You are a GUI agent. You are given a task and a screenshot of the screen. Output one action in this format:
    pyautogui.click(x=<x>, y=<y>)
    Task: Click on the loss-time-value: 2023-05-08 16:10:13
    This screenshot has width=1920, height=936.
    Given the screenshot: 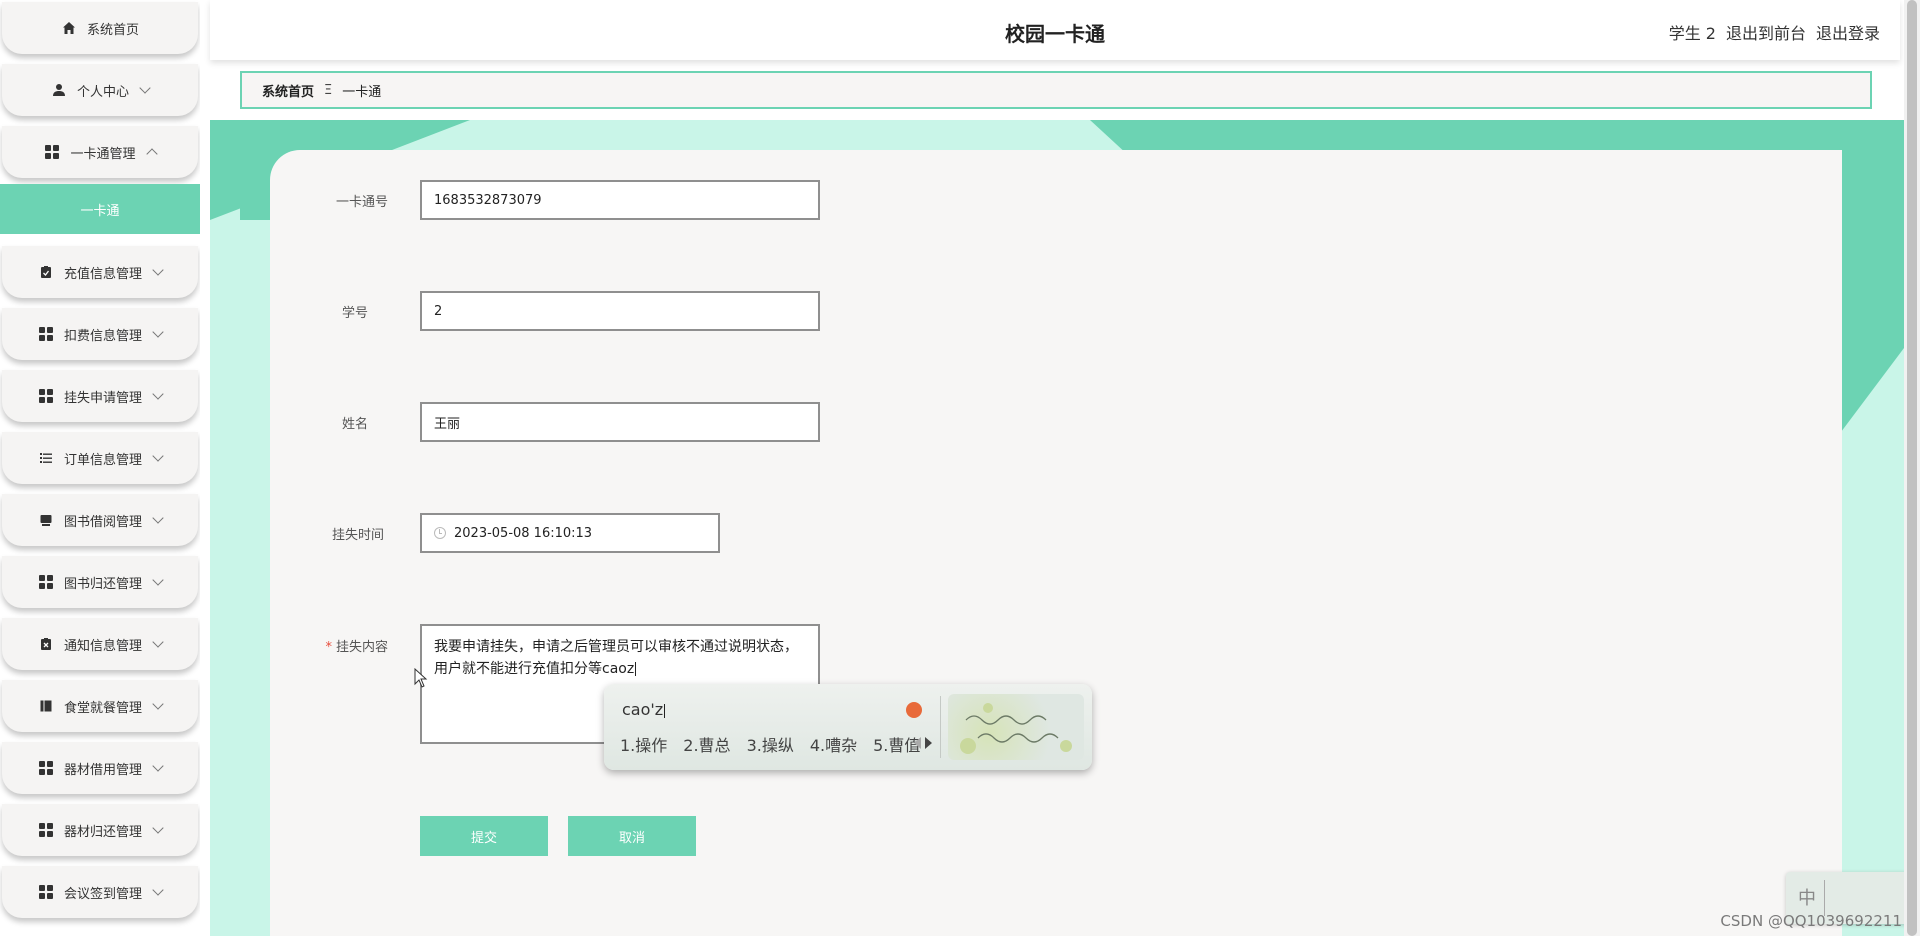 What is the action you would take?
    pyautogui.click(x=523, y=533)
    